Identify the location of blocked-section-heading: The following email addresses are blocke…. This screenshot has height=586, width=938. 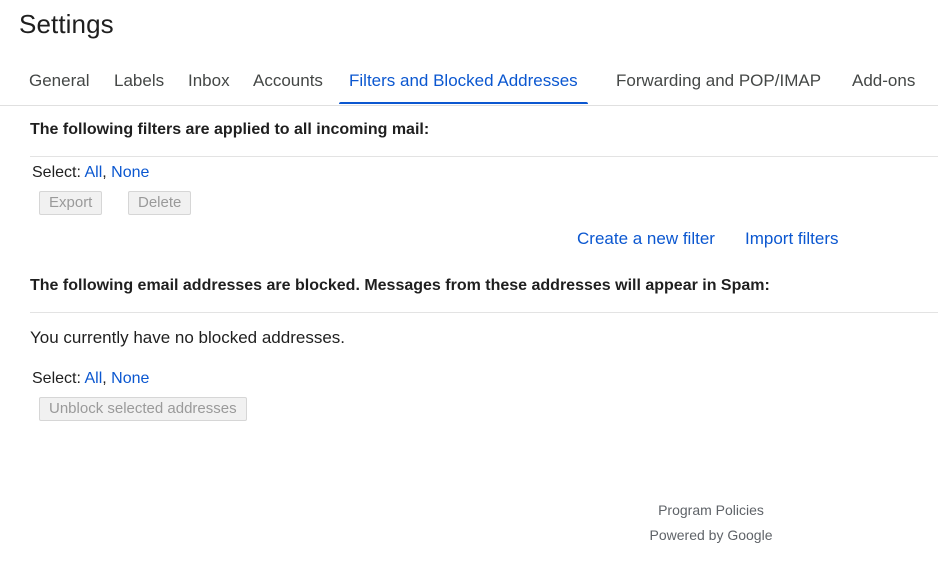
(400, 285).